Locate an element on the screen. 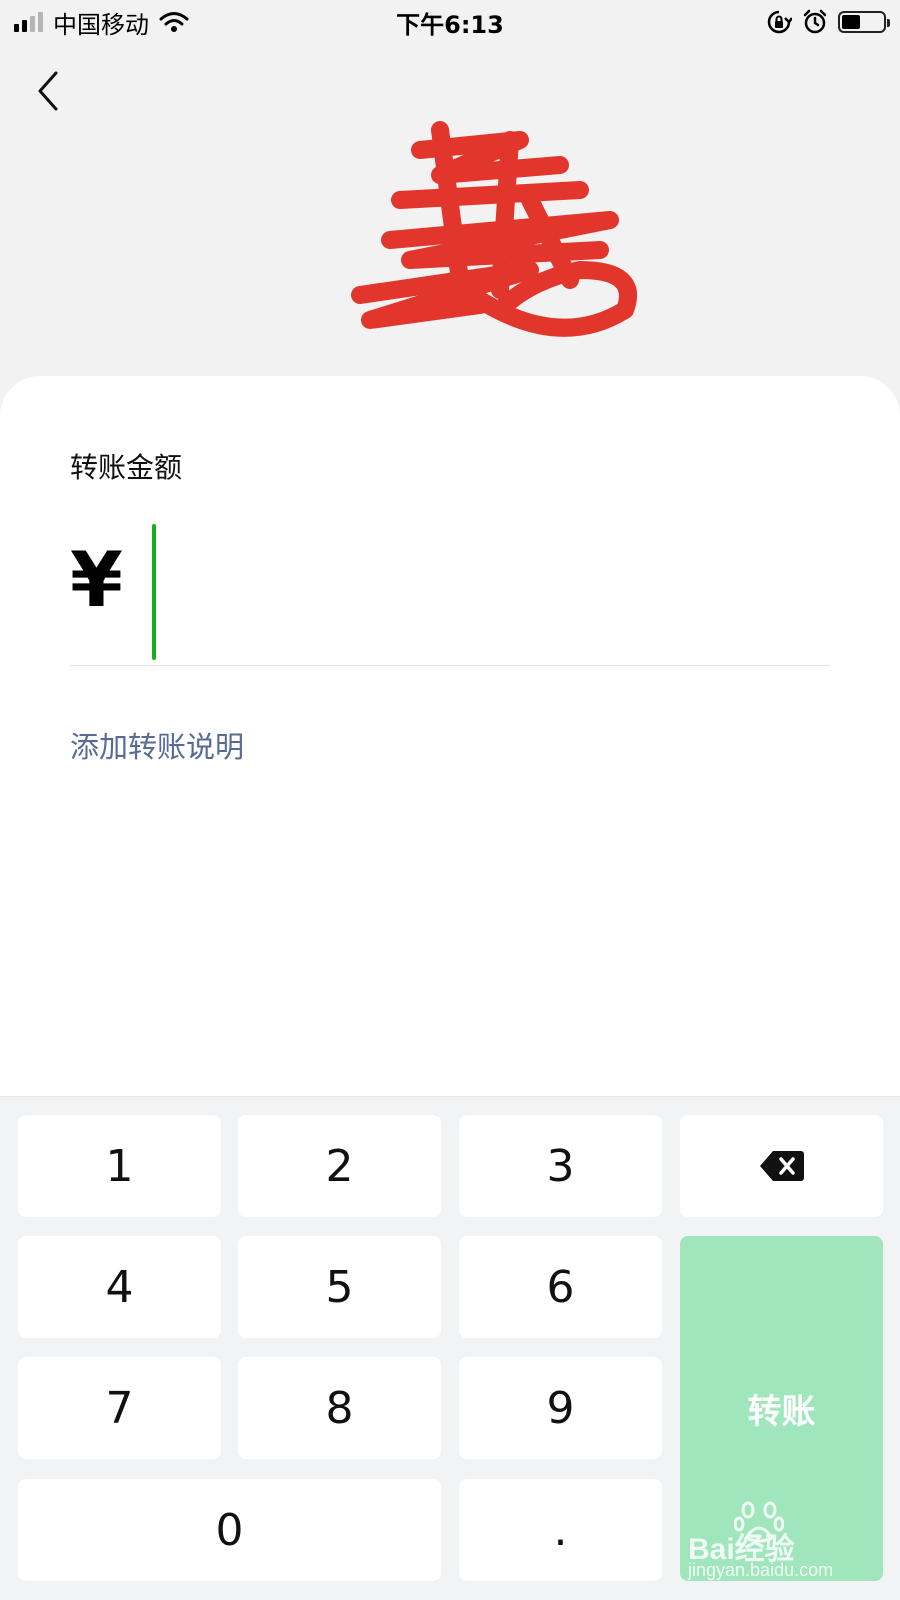 Image resolution: width=900 pixels, height=1600 pixels. status-bar: 中国移动 下午6:13 is located at coordinates (450, 22).